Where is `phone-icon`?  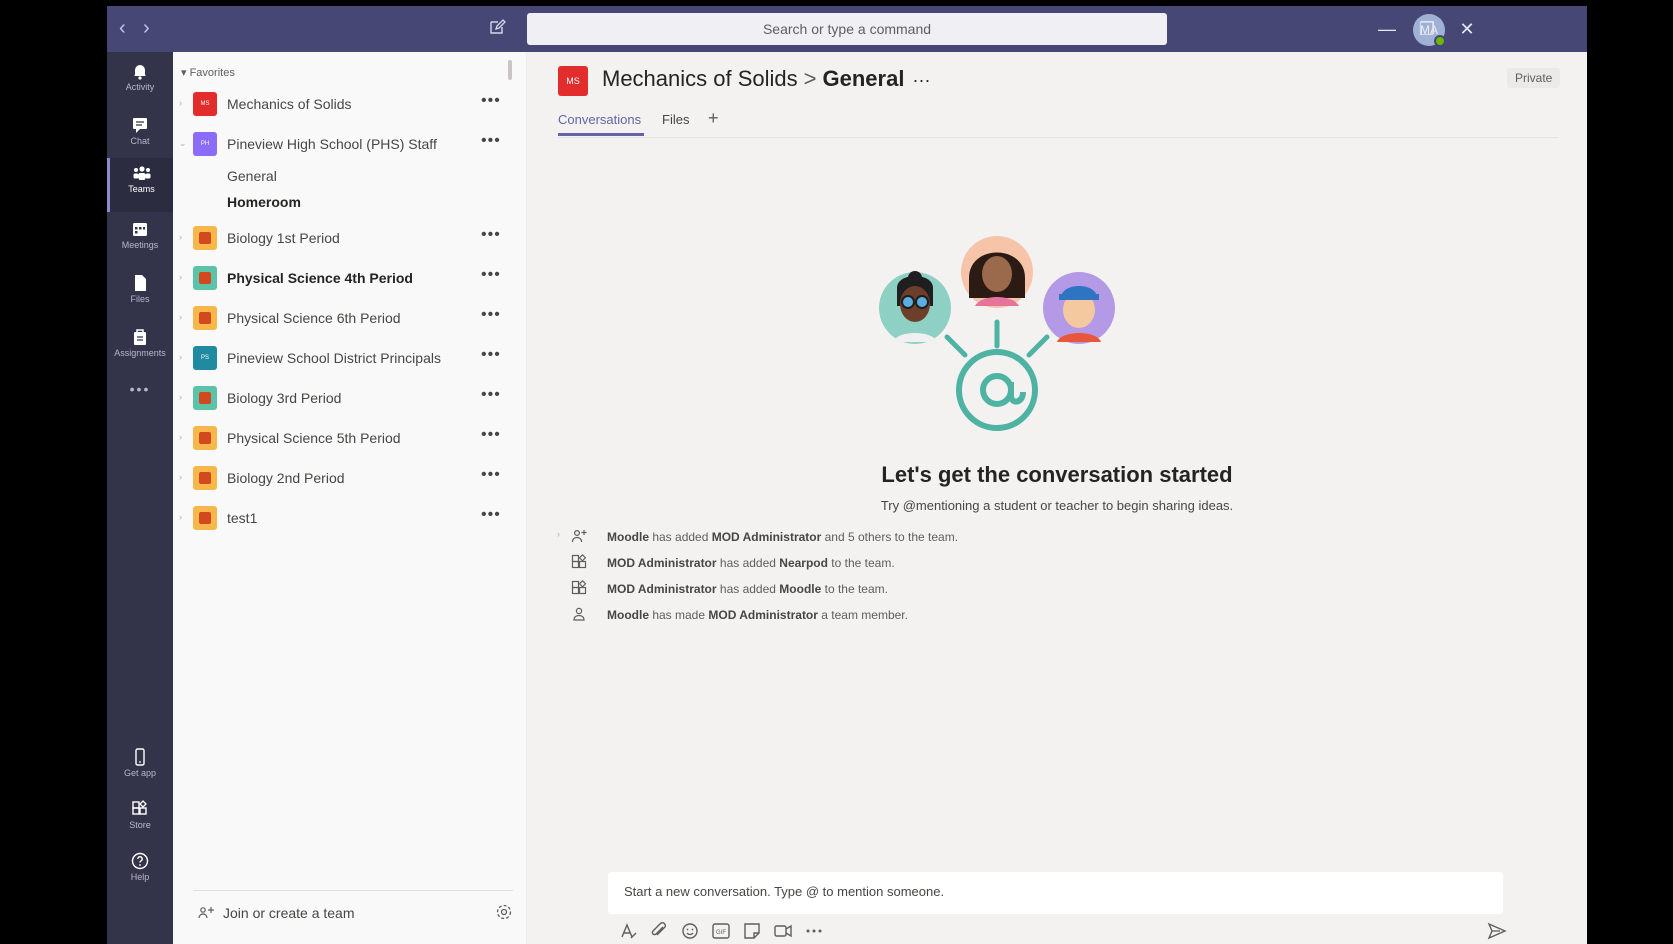
phone-icon is located at coordinates (140, 757).